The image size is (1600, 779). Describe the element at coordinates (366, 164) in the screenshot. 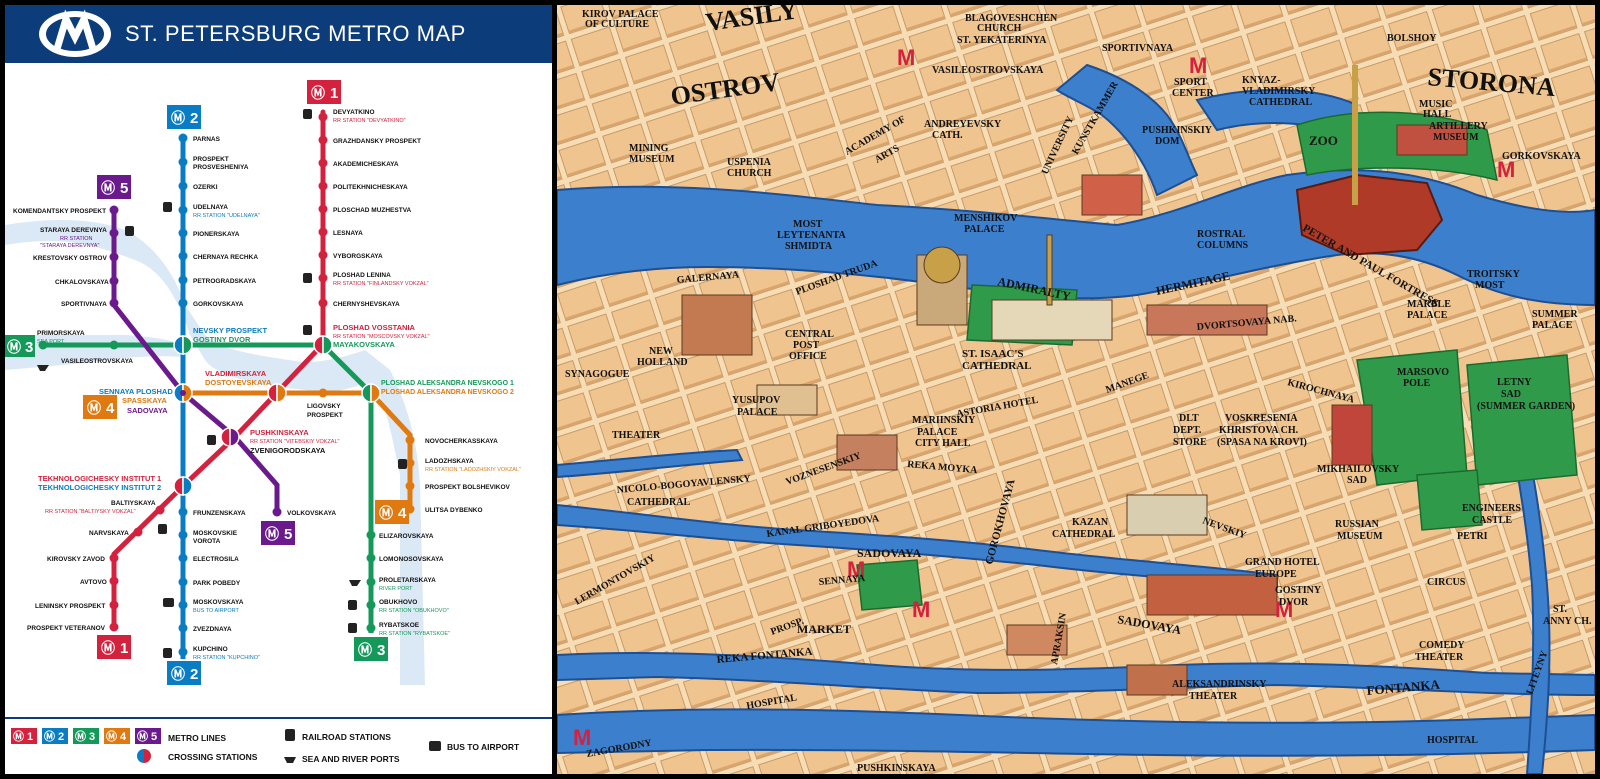

I see `svg-text: AKADEMICHESKAYA` at that location.